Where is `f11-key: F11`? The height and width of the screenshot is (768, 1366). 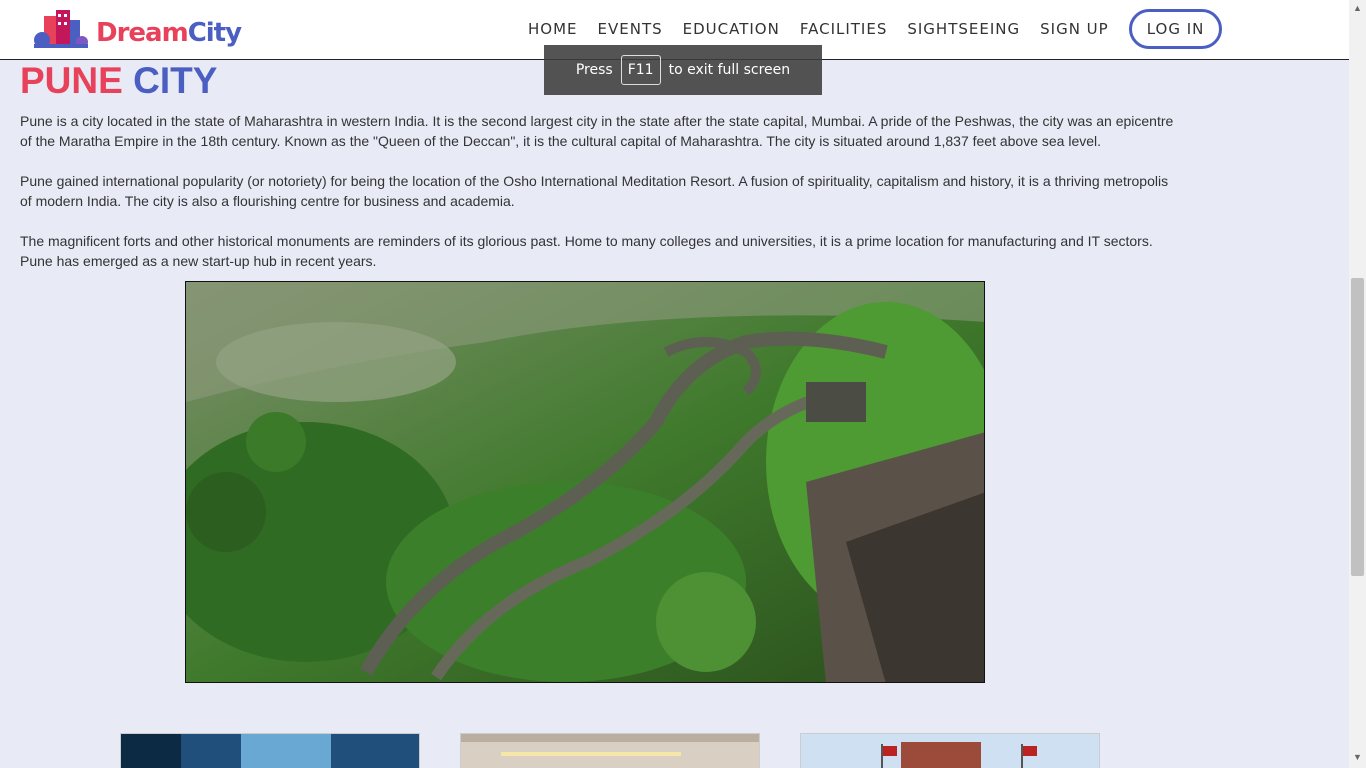
f11-key: F11 is located at coordinates (640, 70).